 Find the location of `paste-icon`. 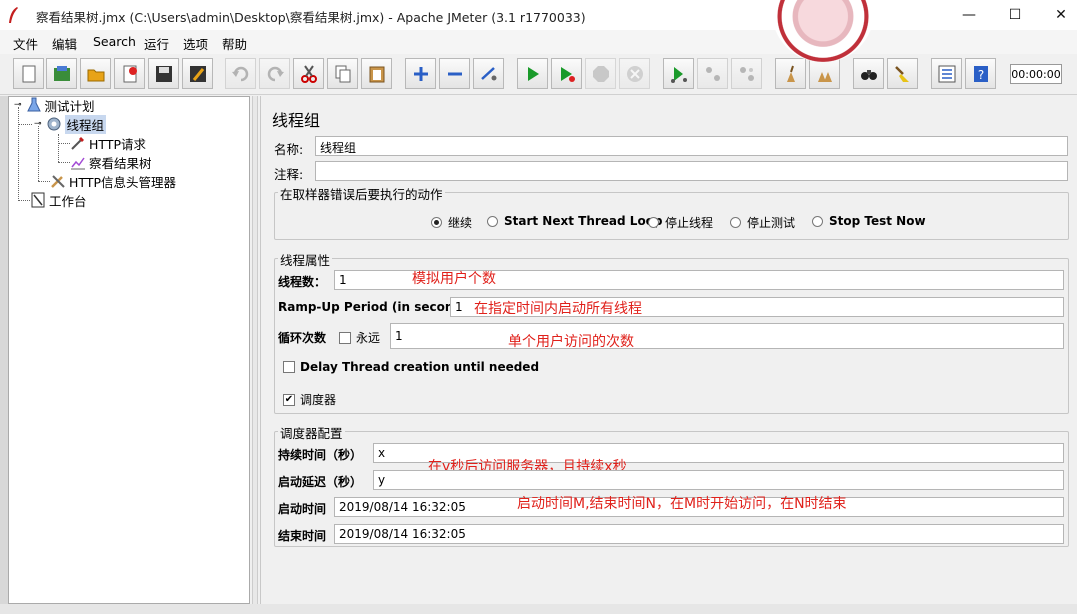

paste-icon is located at coordinates (376, 74).